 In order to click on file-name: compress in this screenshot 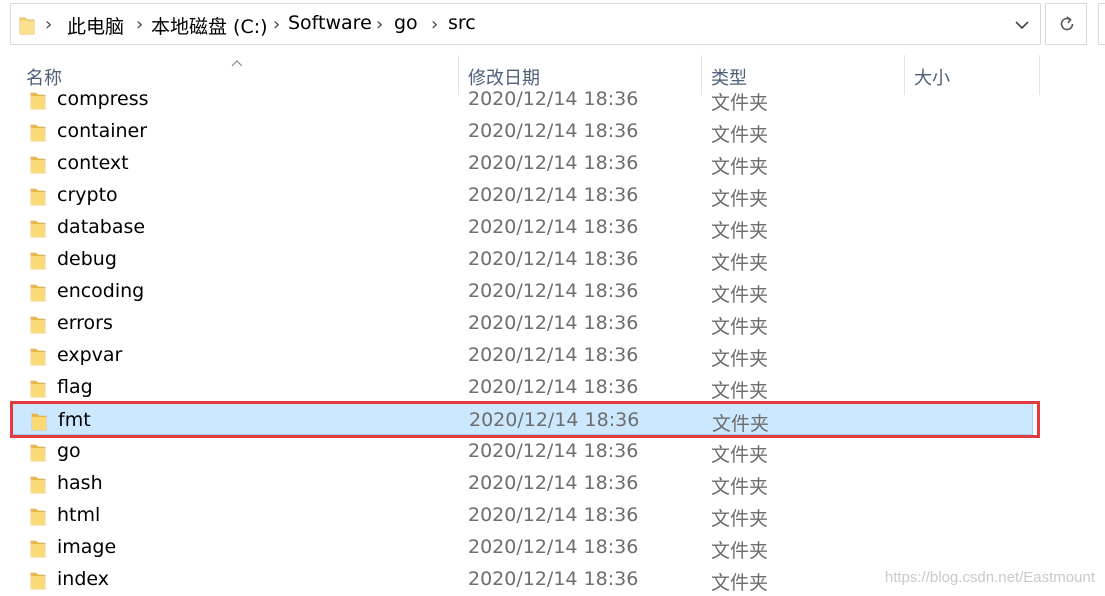, I will do `click(103, 99)`.